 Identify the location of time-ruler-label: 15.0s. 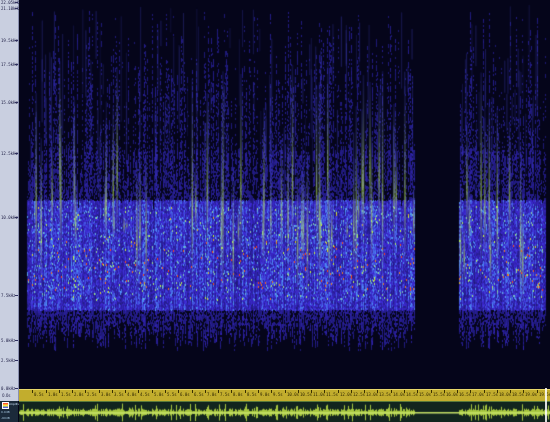
(425, 394).